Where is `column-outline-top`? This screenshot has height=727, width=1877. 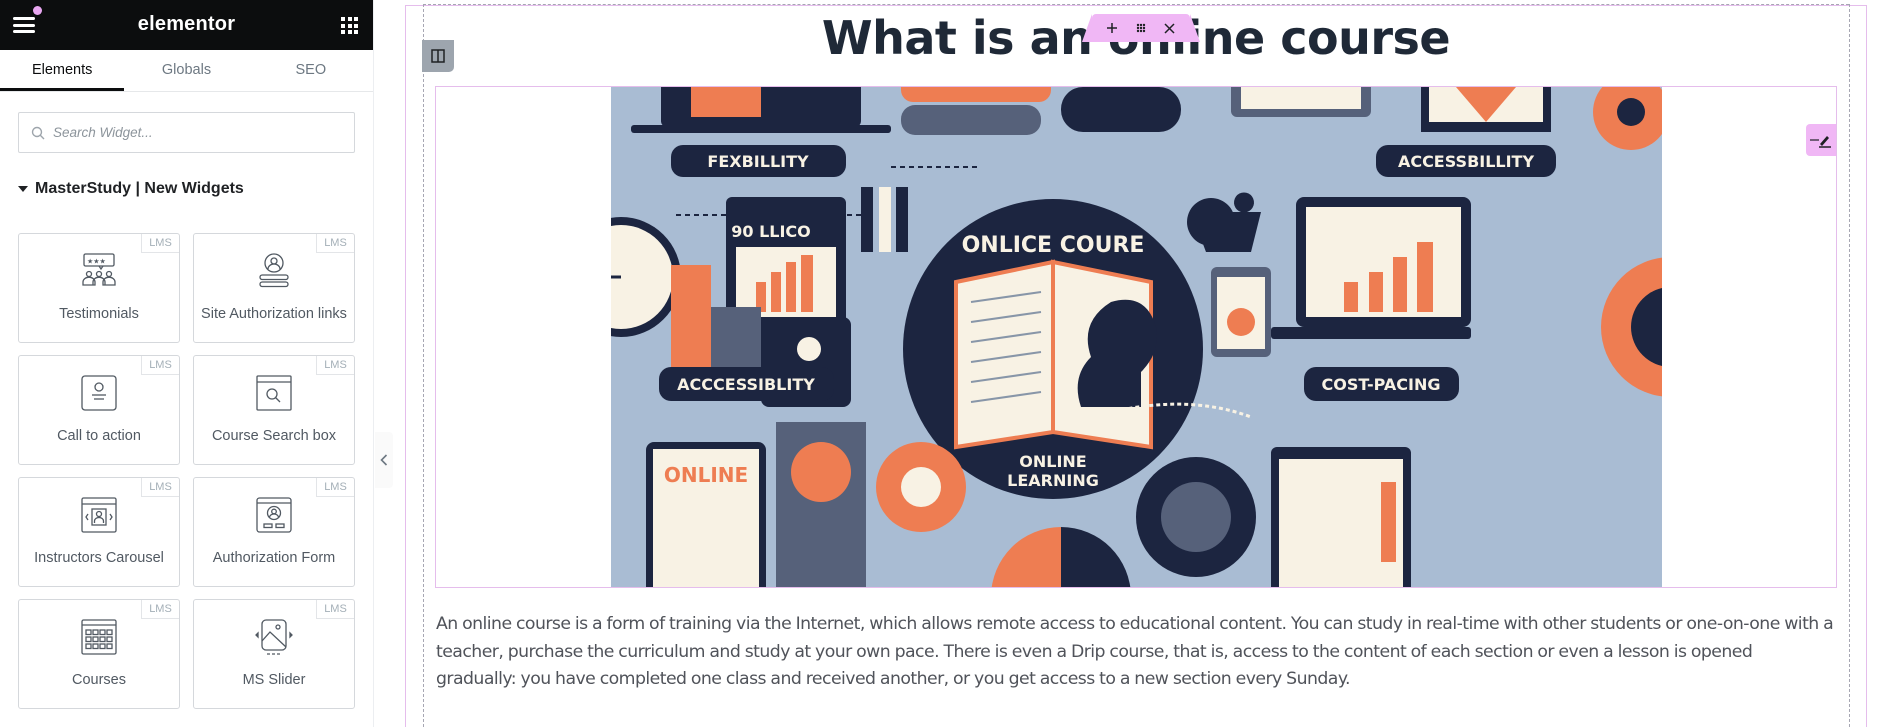 column-outline-top is located at coordinates (1136, 4).